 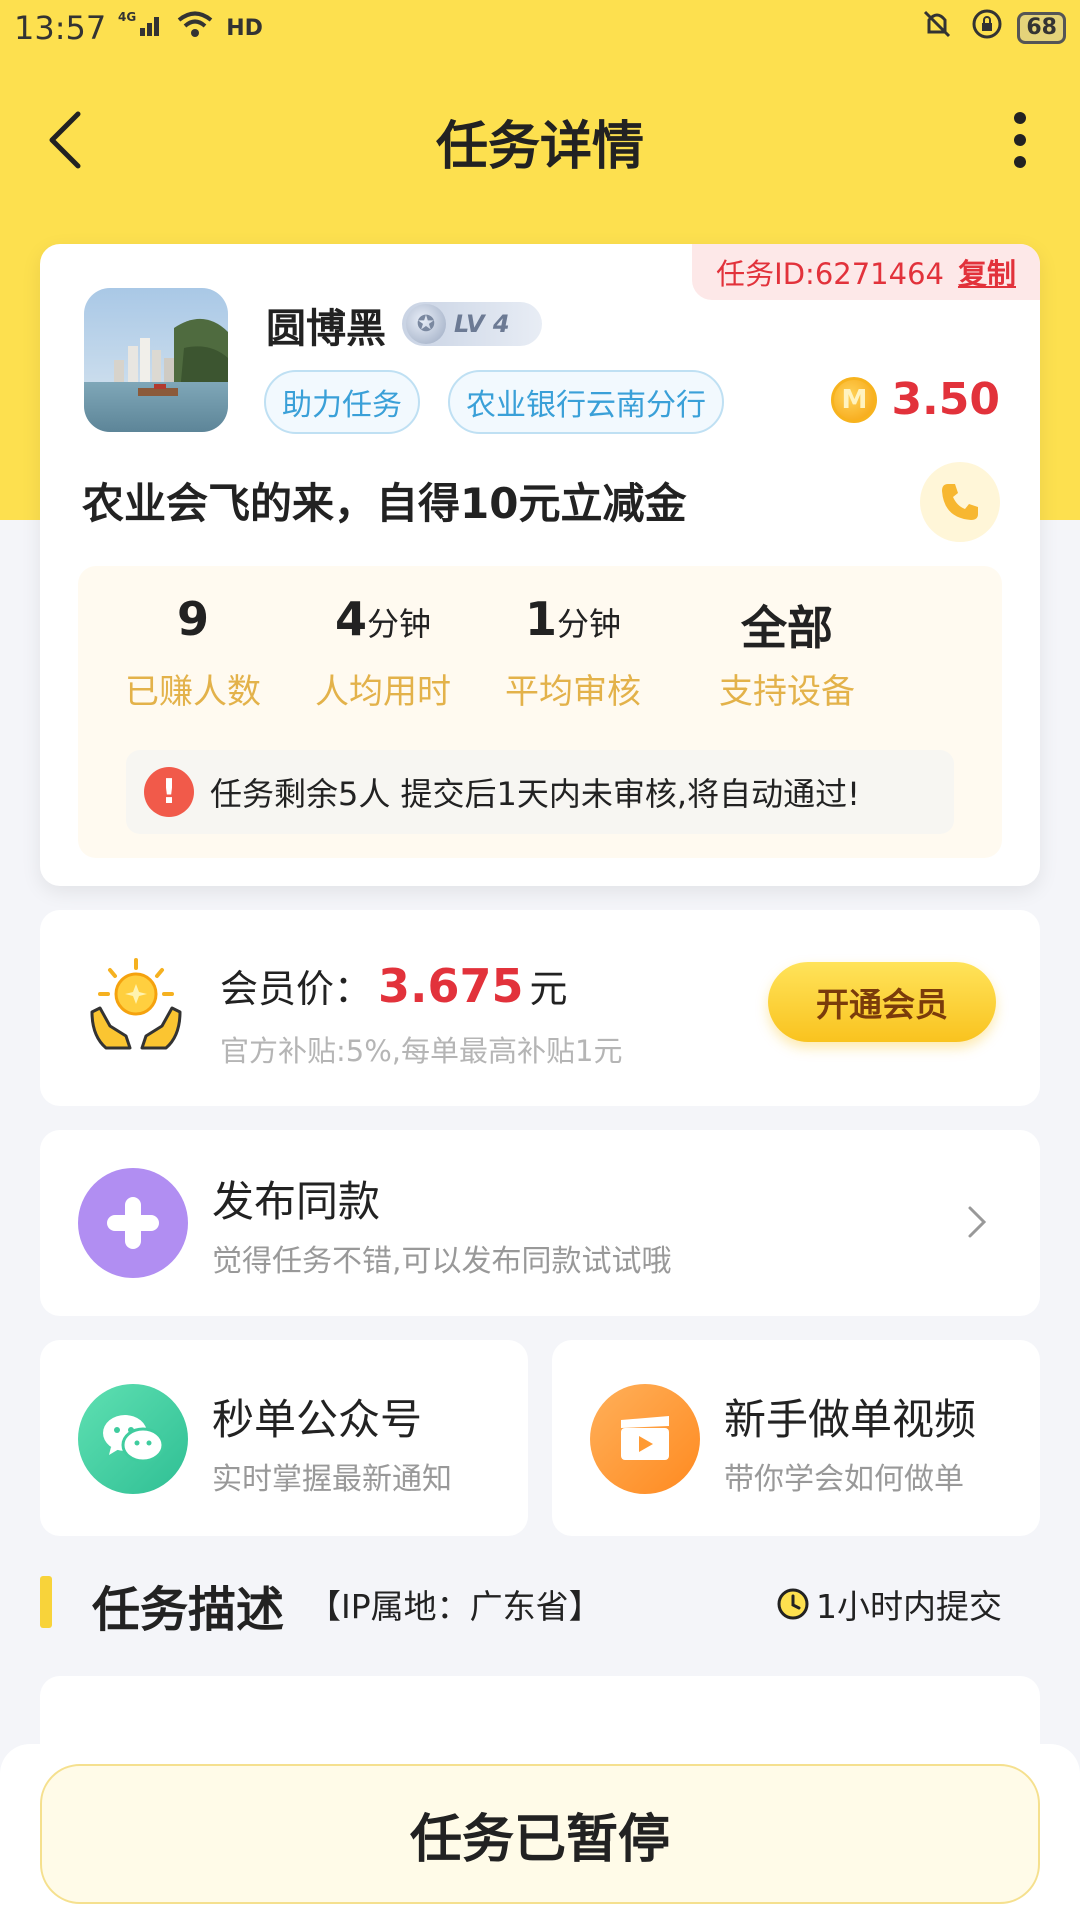 I want to click on level-label: LV 4, so click(x=482, y=324).